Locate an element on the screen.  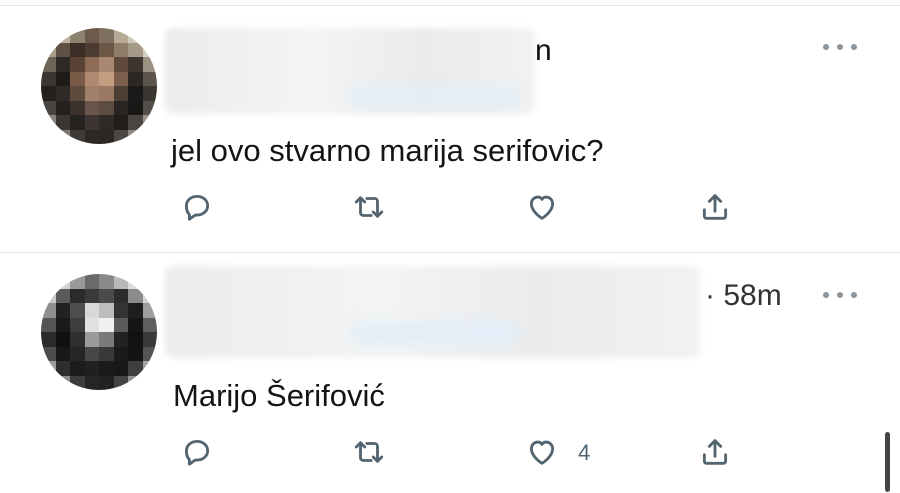
author-name-visible-fragment: n is located at coordinates (543, 50).